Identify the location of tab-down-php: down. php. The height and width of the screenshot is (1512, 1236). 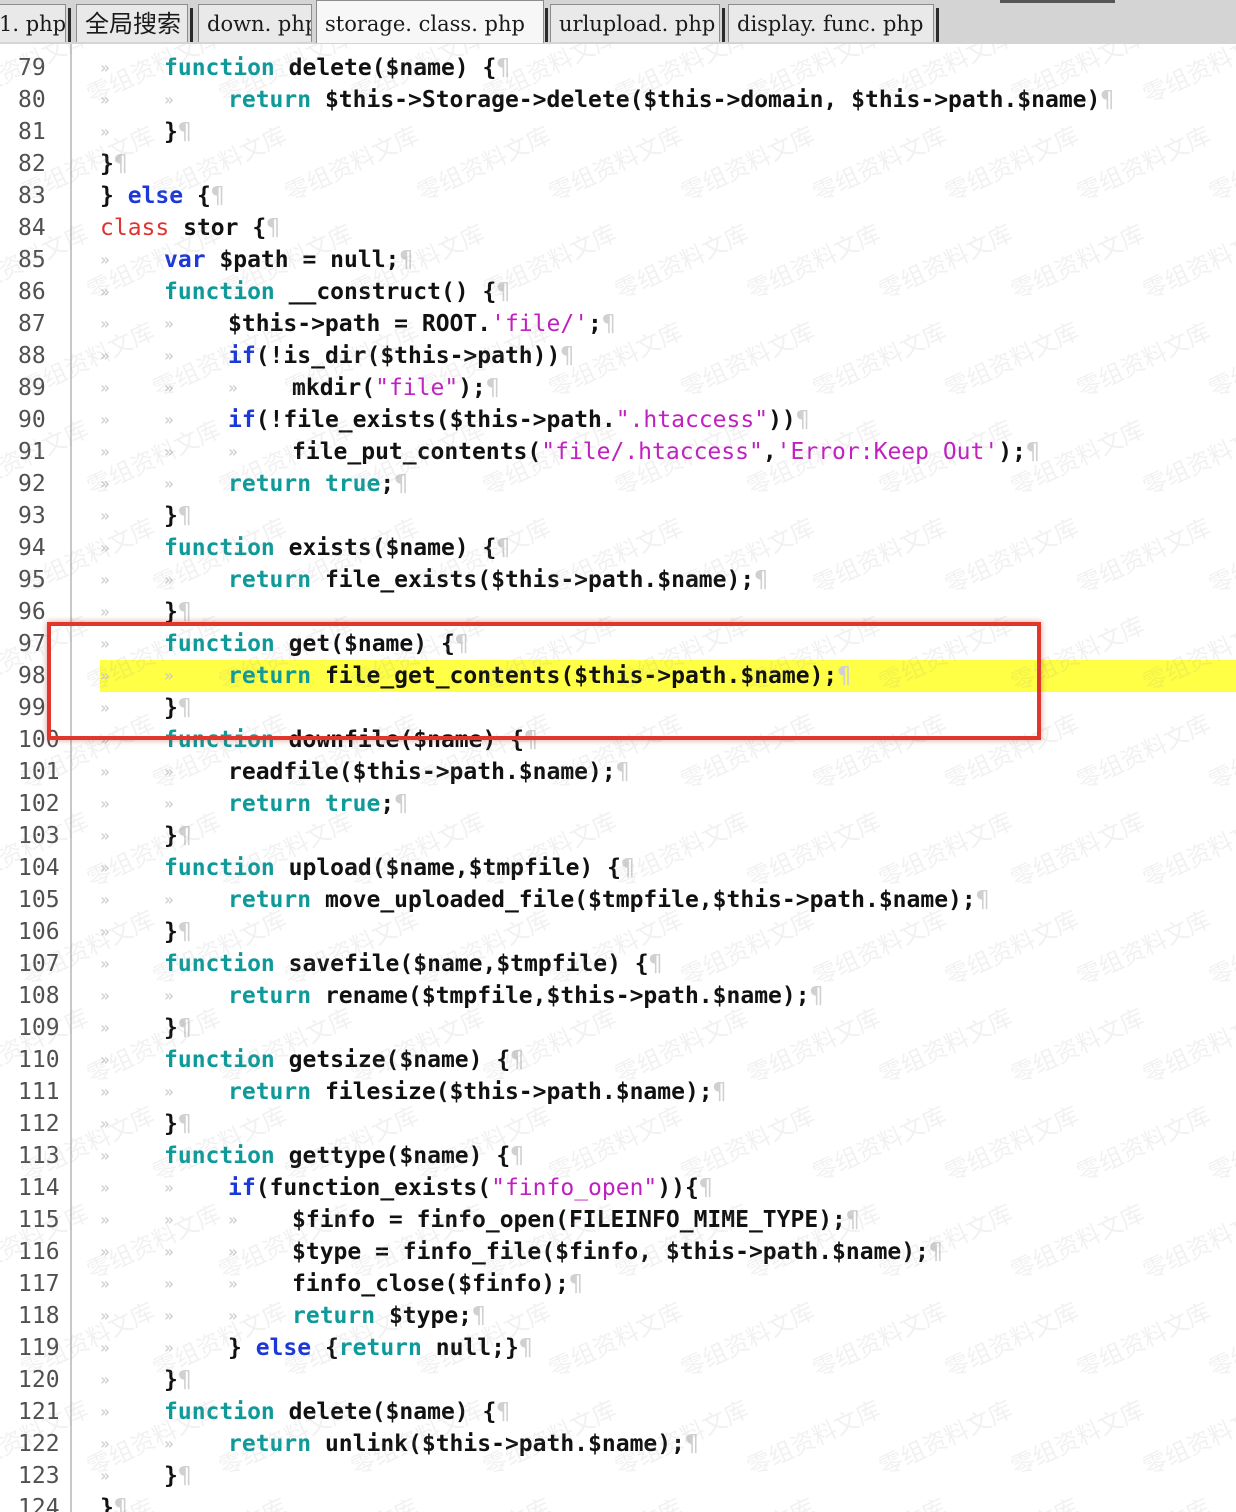
(255, 23).